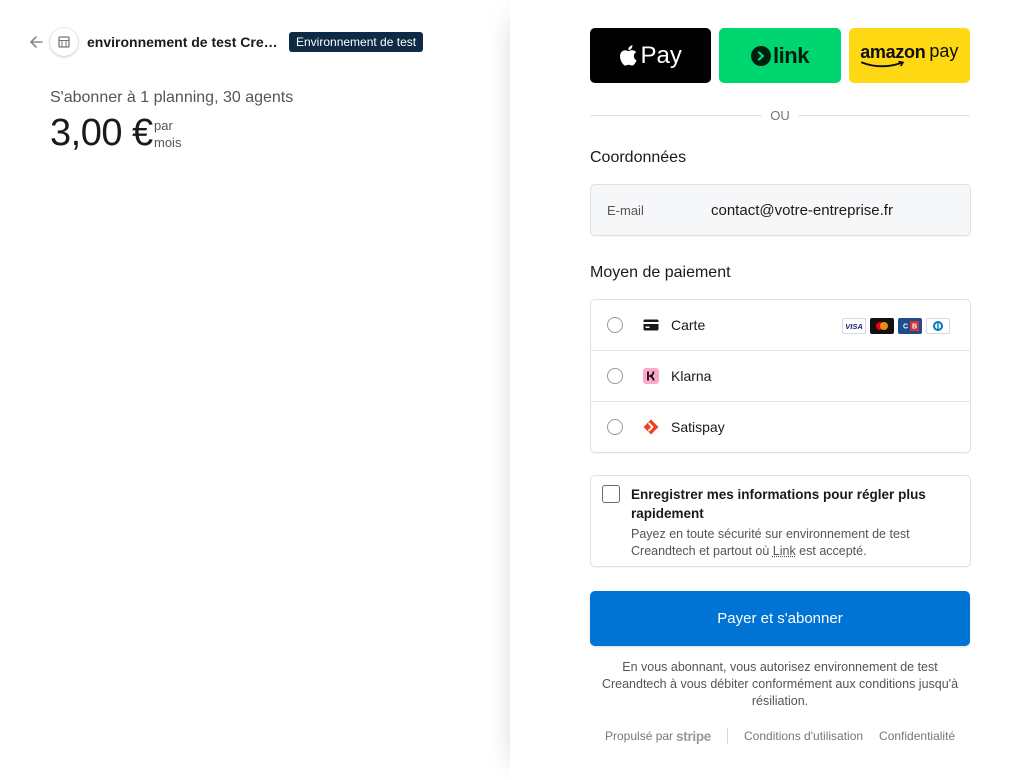  What do you see at coordinates (661, 55) in the screenshot?
I see `apple-pay-label: Pay` at bounding box center [661, 55].